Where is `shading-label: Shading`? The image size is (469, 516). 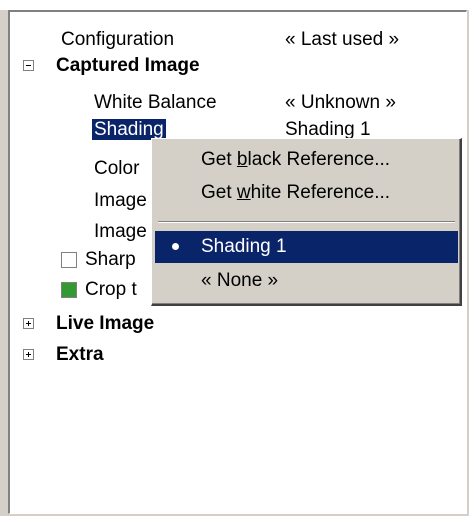
shading-label: Shading is located at coordinates (129, 129).